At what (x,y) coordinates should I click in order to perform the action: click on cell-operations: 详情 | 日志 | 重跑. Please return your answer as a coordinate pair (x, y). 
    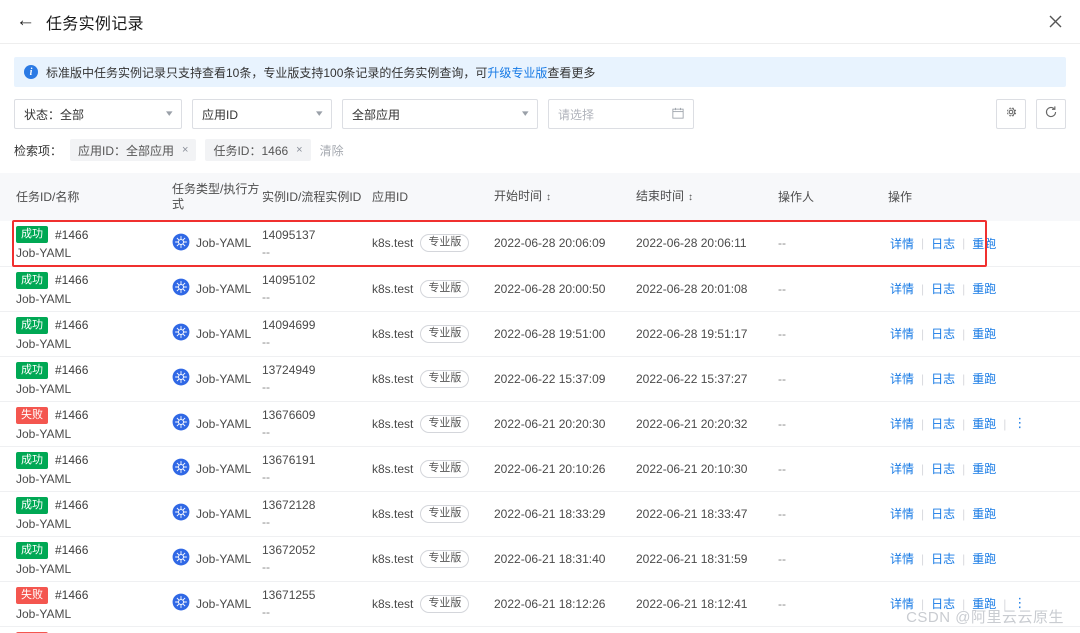
    Looking at the image, I should click on (984, 469).